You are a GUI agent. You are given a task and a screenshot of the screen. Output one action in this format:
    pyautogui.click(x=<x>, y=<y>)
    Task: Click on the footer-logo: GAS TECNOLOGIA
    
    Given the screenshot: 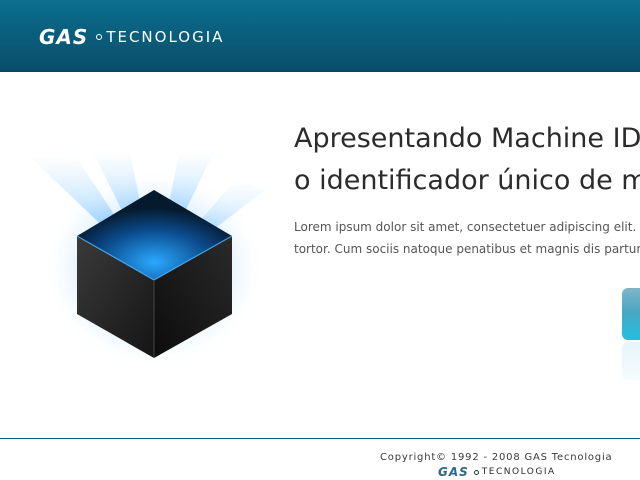 What is the action you would take?
    pyautogui.click(x=497, y=472)
    